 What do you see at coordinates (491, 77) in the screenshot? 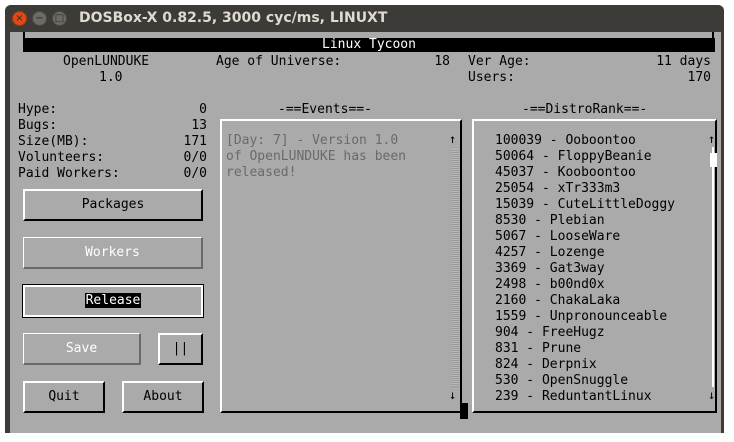
I see `users-label: Users:` at bounding box center [491, 77].